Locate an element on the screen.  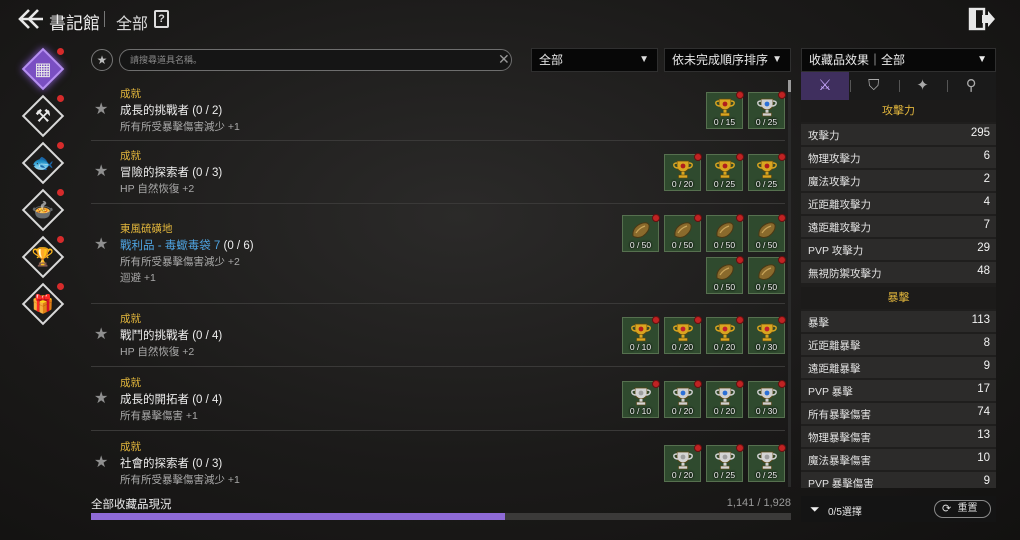
slot-count: 0 / 50 is located at coordinates (640, 245).